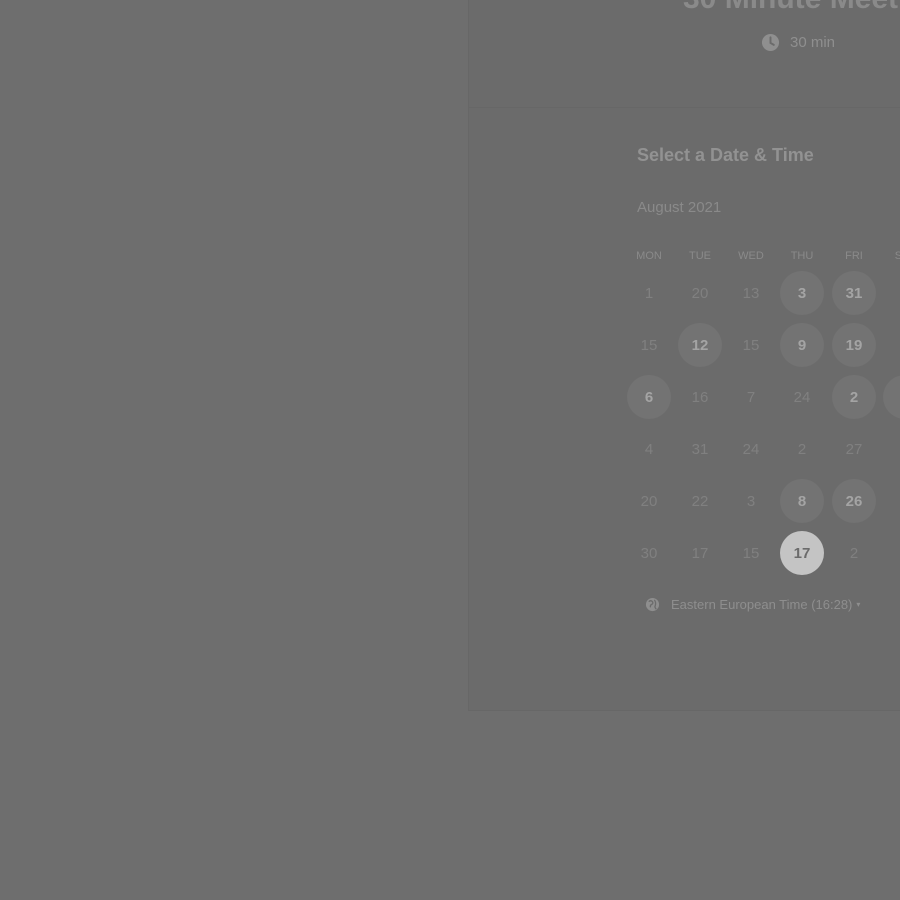 The width and height of the screenshot is (900, 900). Describe the element at coordinates (679, 207) in the screenshot. I see `month-label: August 2021` at that location.